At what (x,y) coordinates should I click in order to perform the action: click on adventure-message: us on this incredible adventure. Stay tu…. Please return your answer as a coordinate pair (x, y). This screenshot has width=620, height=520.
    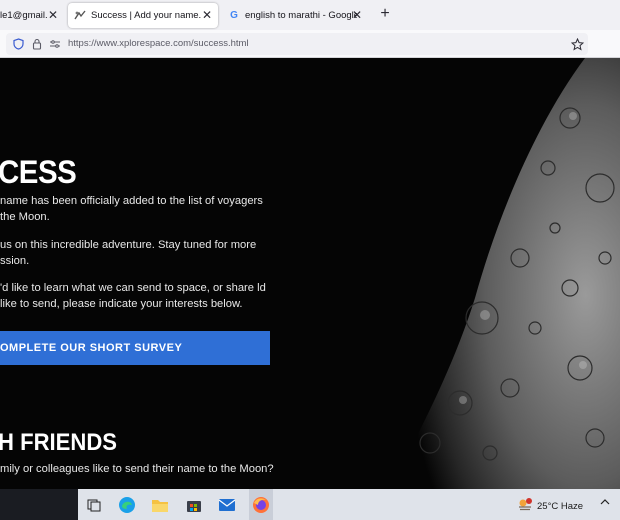
    Looking at the image, I should click on (128, 253).